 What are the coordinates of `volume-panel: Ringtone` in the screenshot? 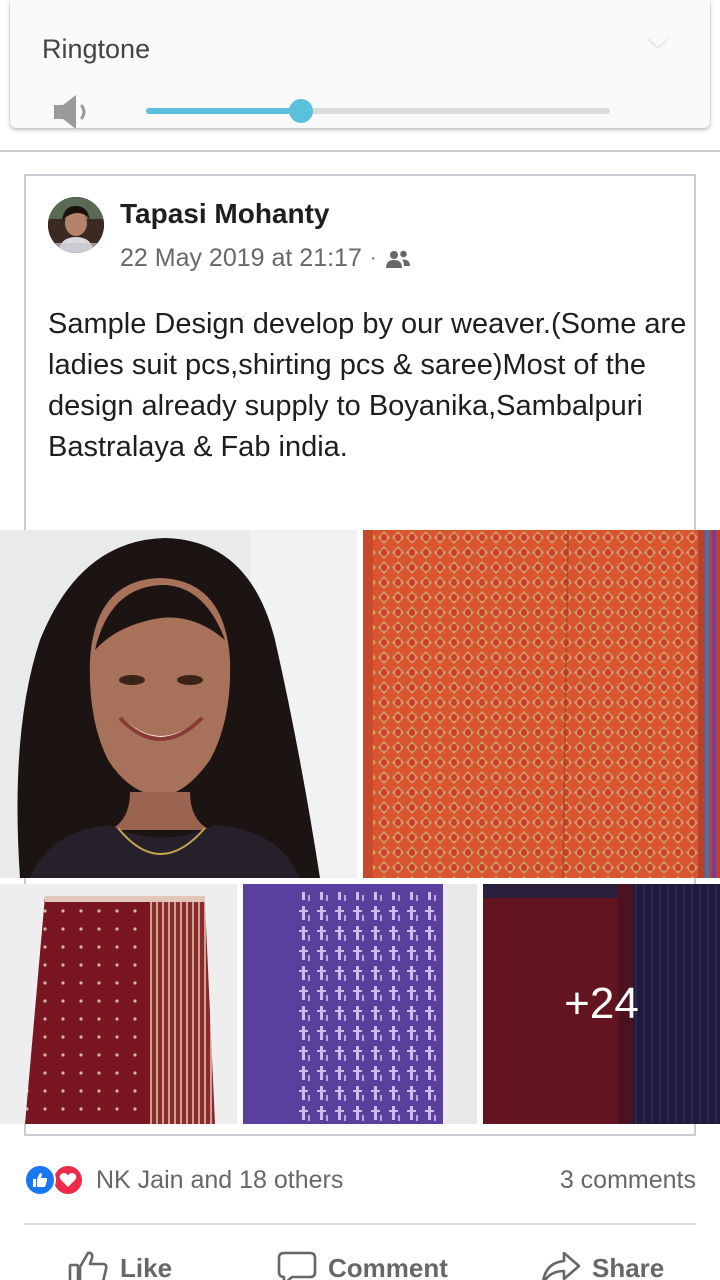 It's located at (360, 64).